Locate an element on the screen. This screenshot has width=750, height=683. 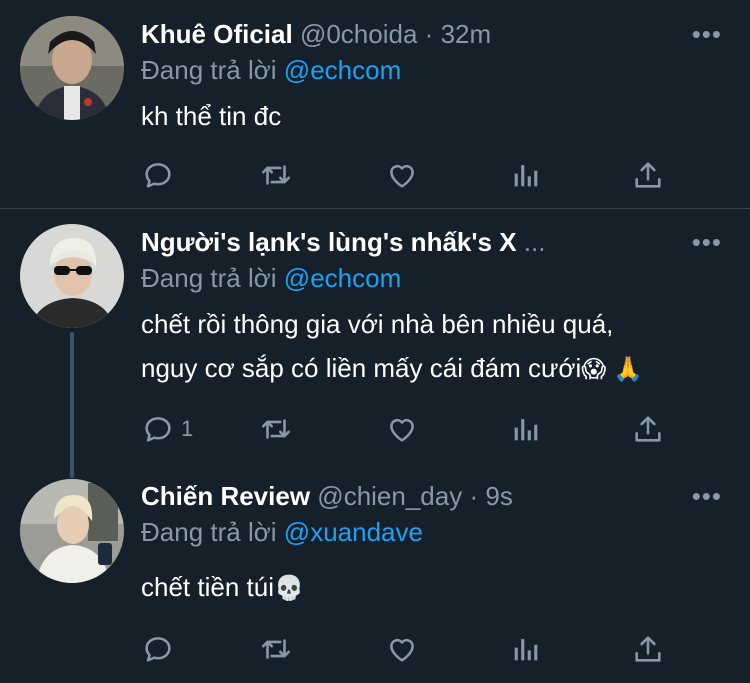
display-name: Người's lạnk's lùng's nhấk's X is located at coordinates (329, 242).